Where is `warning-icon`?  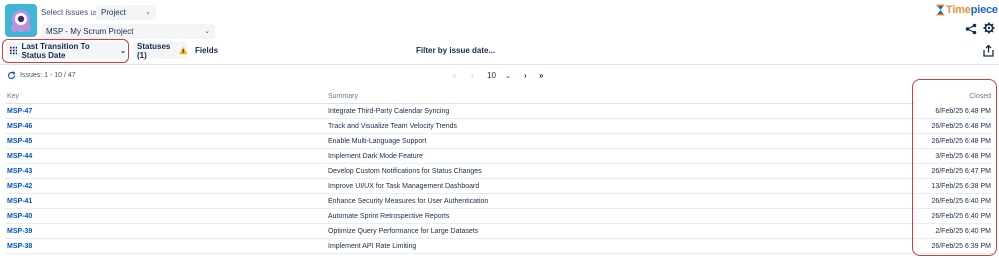
warning-icon is located at coordinates (182, 50).